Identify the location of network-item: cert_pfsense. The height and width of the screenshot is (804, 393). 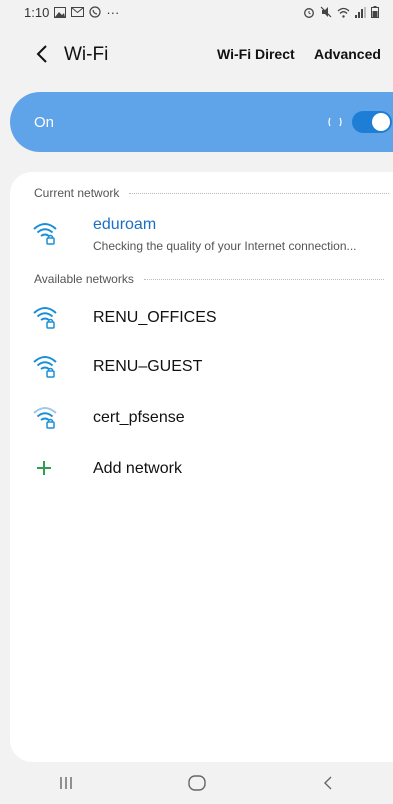
(201, 418).